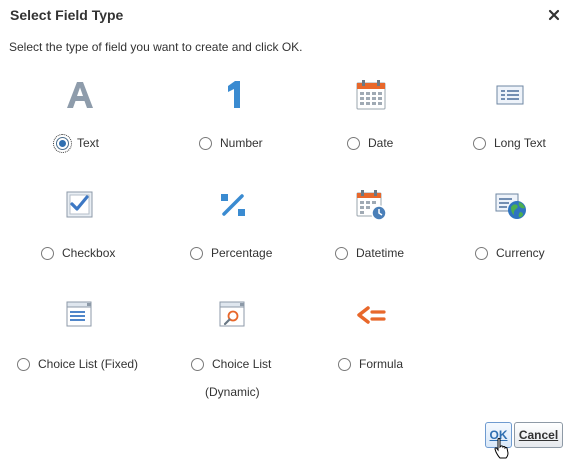 Image resolution: width=571 pixels, height=461 pixels. Describe the element at coordinates (232, 314) in the screenshot. I see `dynamic-list-icon` at that location.